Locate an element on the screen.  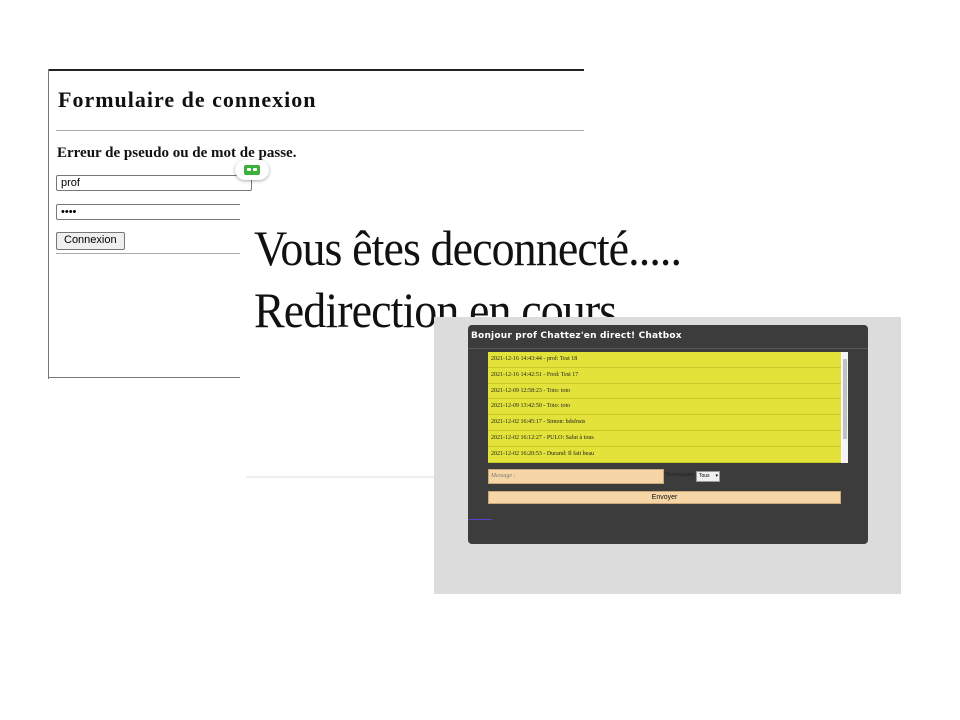
scrollbar-thumb is located at coordinates (845, 399).